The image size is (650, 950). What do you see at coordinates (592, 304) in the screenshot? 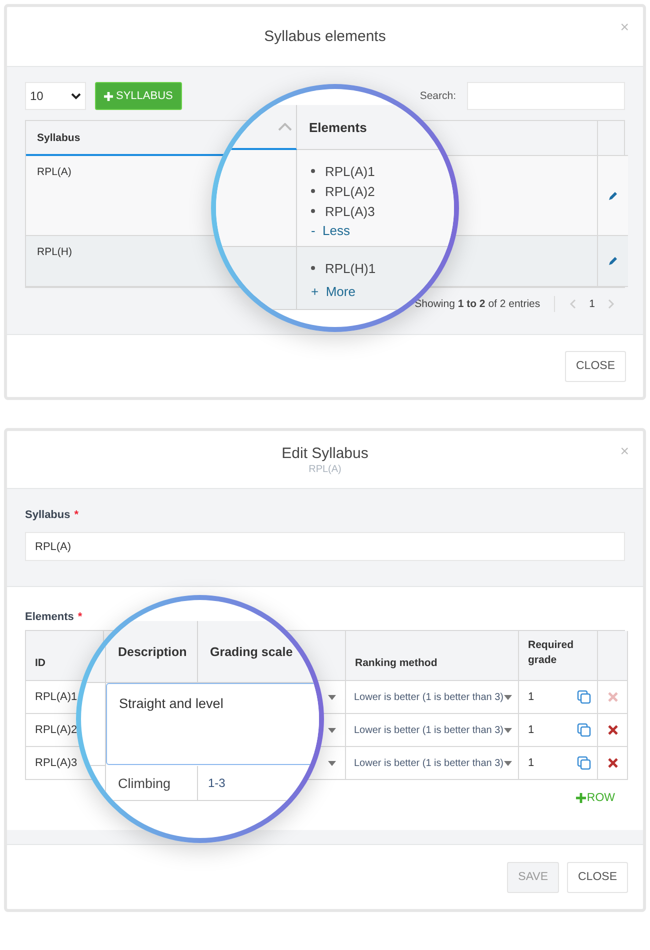
I see `page-number: 1` at bounding box center [592, 304].